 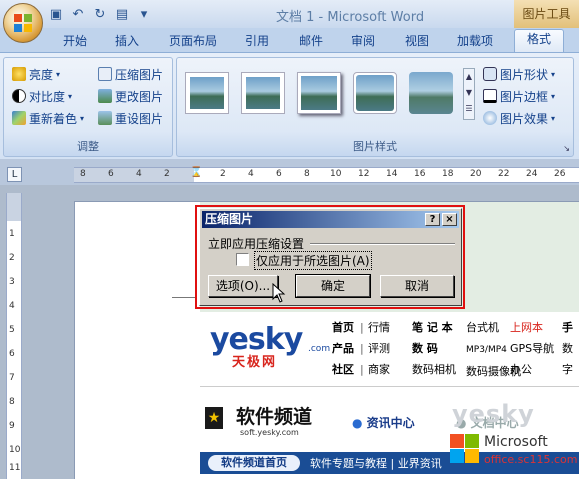 I want to click on print-icon: ▤, so click(x=122, y=15).